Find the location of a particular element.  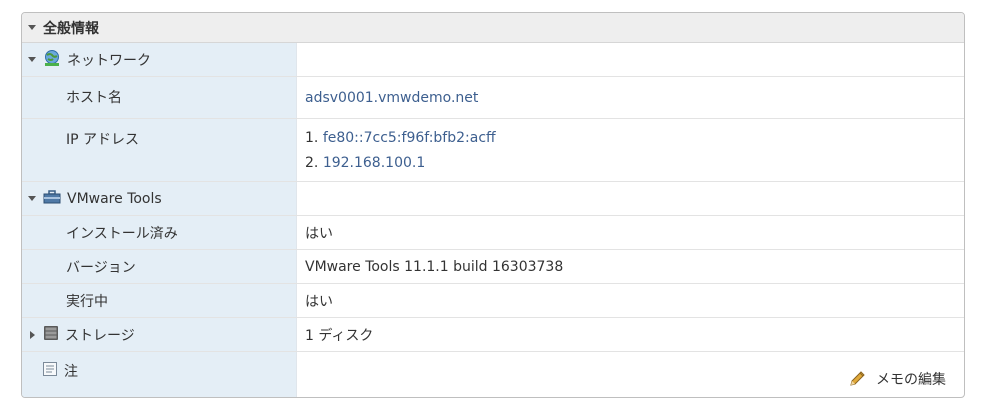

tools-installed-row: インストール済み はい is located at coordinates (493, 233).